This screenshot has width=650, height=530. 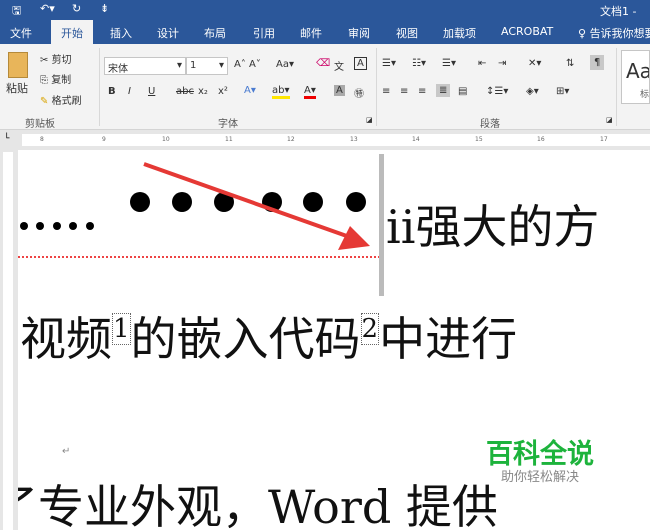 What do you see at coordinates (104, 8) in the screenshot?
I see `customize-qat-icon: ⇟` at bounding box center [104, 8].